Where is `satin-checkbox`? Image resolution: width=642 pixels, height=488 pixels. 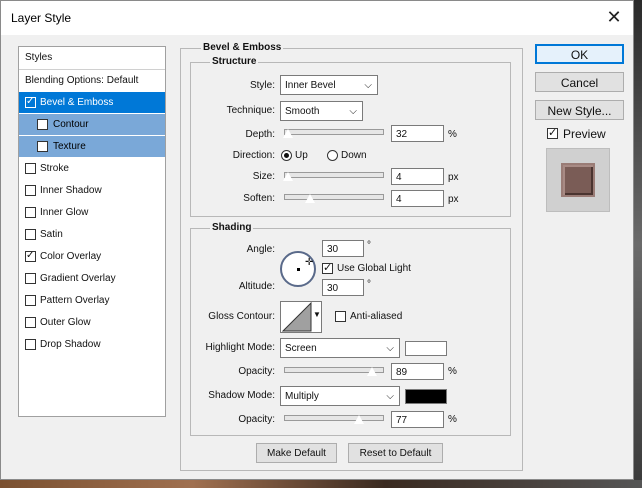 satin-checkbox is located at coordinates (30, 234).